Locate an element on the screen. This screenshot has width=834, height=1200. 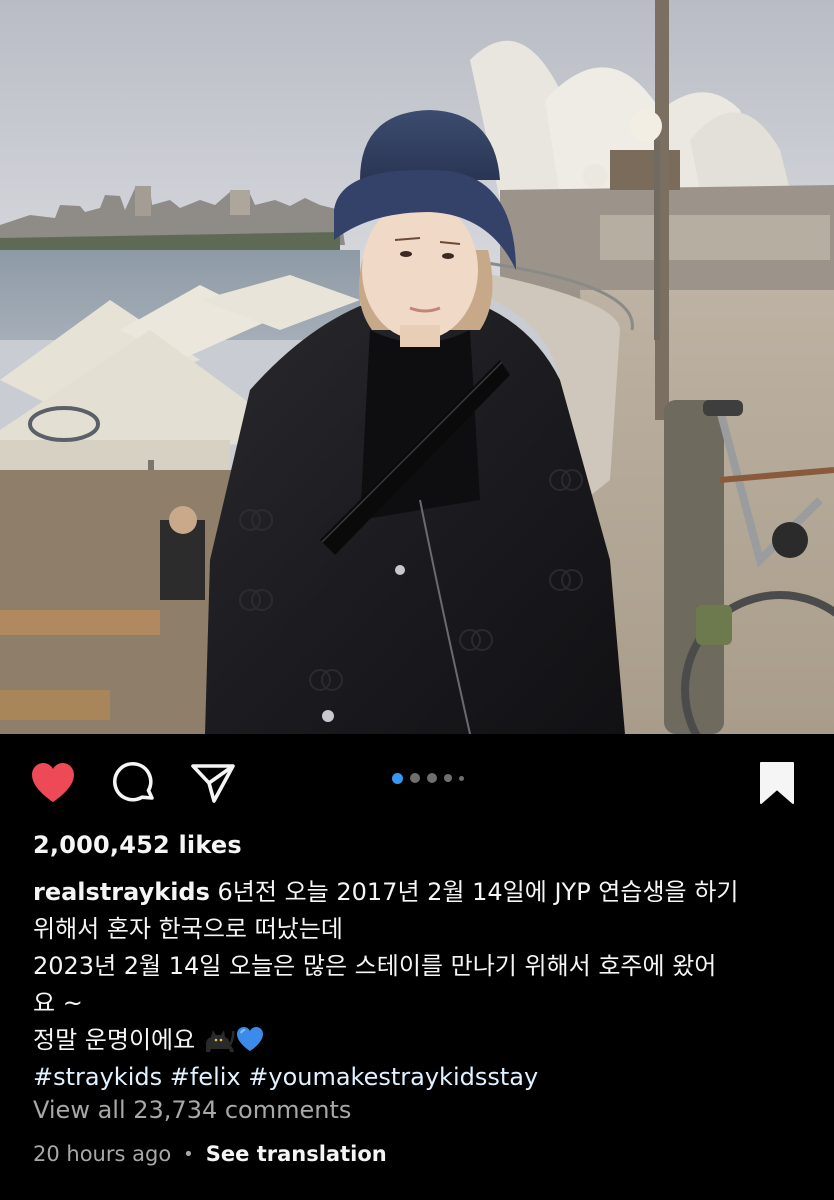
post-action-bar is located at coordinates (417, 782).